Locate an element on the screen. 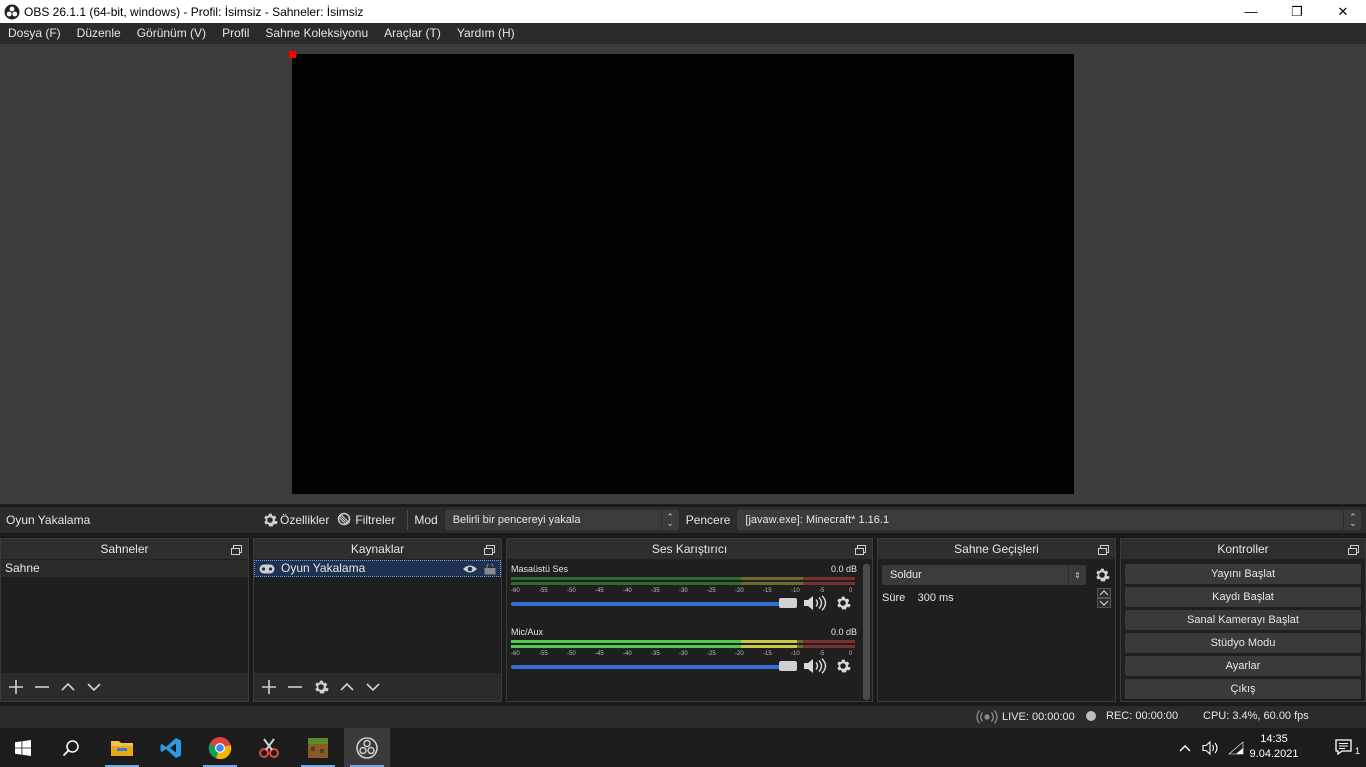 The width and height of the screenshot is (1366, 767). add-scene-button is located at coordinates (16, 687).